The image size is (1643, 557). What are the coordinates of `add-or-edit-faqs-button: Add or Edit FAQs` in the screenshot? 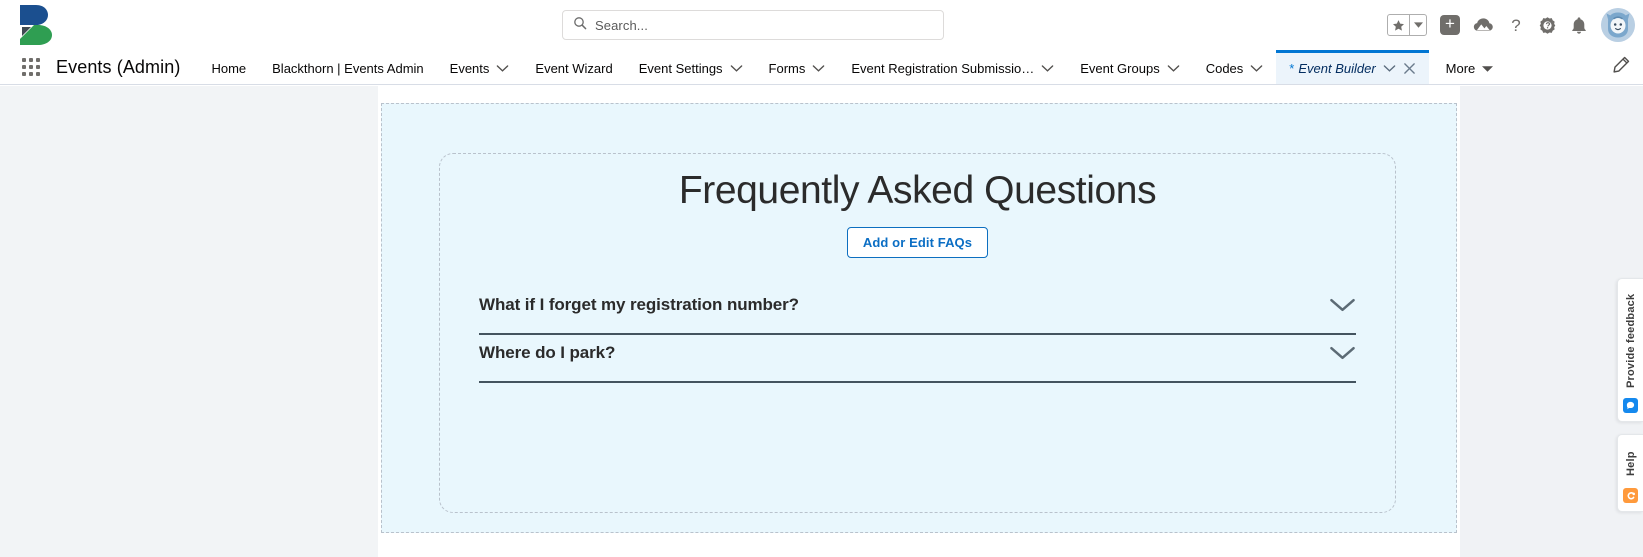 It's located at (917, 242).